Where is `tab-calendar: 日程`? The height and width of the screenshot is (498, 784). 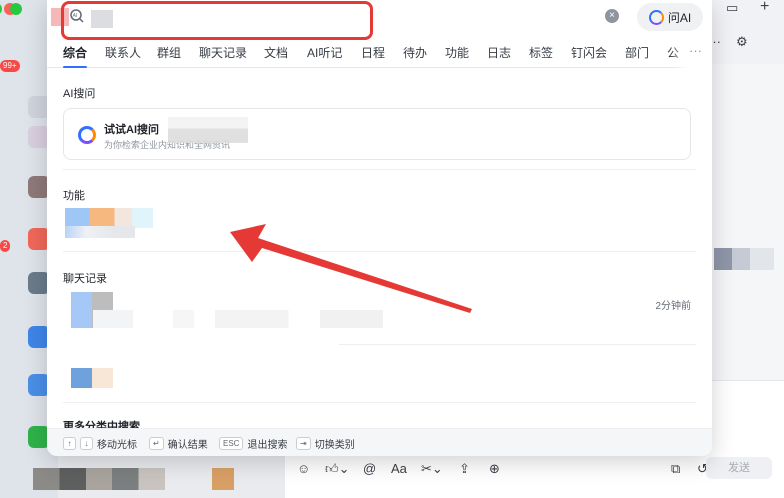
tab-calendar: 日程 is located at coordinates (373, 56).